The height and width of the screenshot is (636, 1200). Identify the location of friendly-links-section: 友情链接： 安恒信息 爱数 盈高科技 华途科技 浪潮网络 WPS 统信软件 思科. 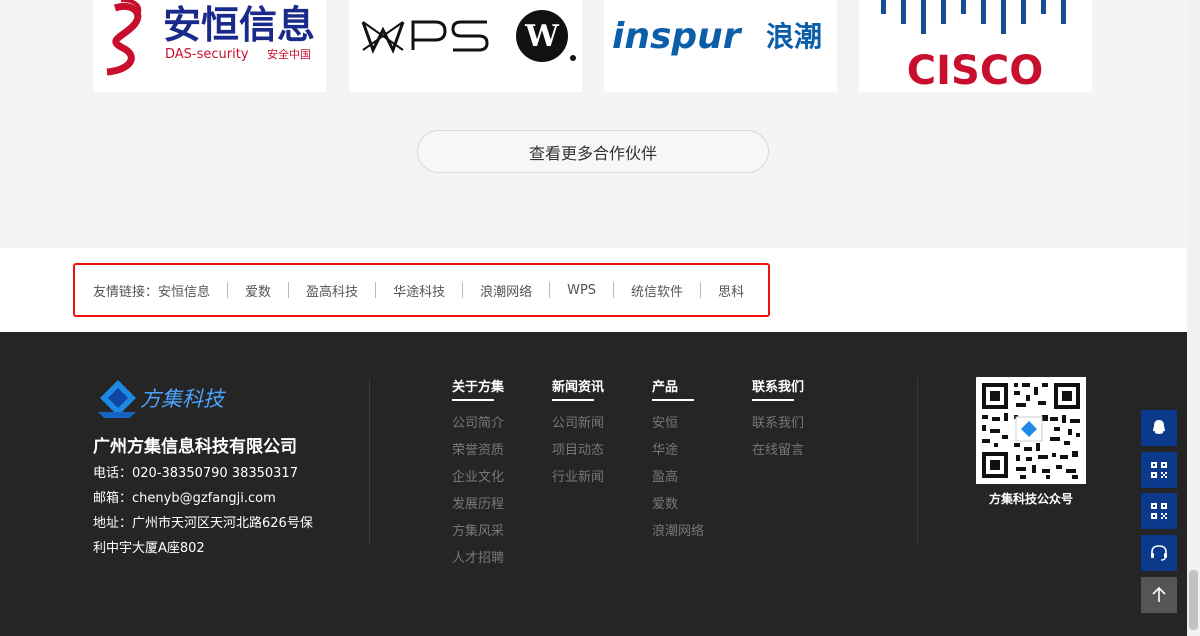
(593, 290).